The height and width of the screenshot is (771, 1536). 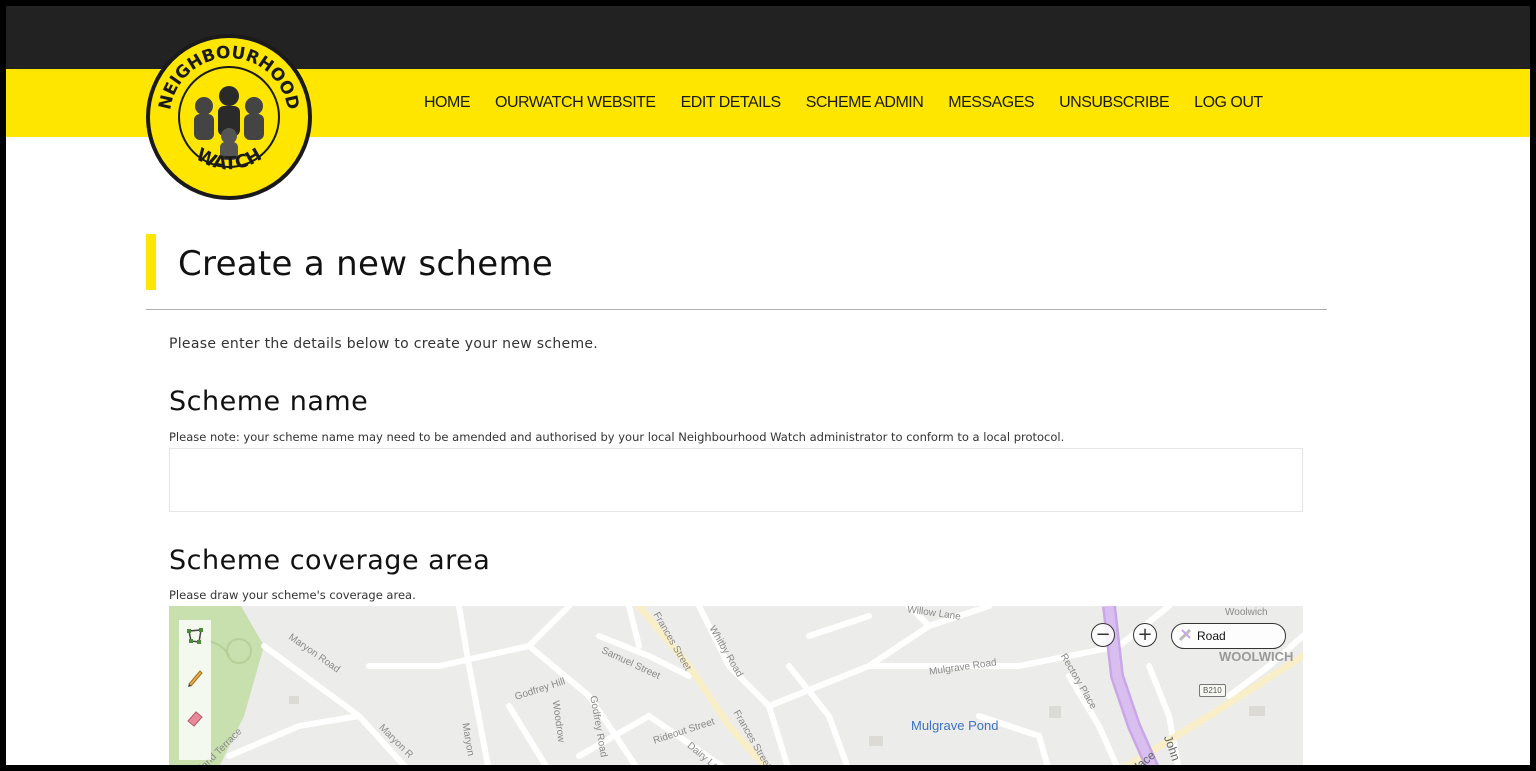 What do you see at coordinates (1212, 690) in the screenshot?
I see `map-road-badge-b210: B210` at bounding box center [1212, 690].